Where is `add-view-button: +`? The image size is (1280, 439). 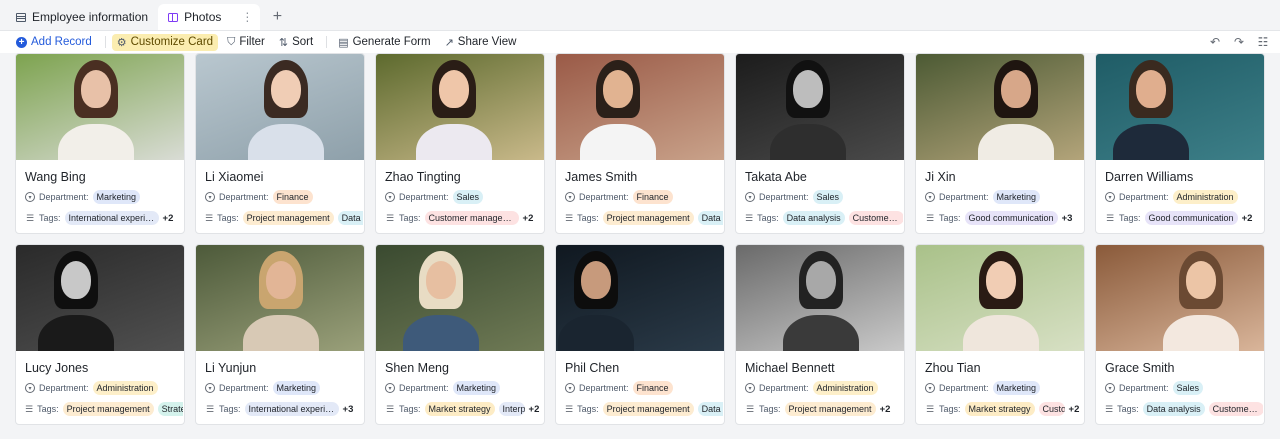 add-view-button: + is located at coordinates (277, 17).